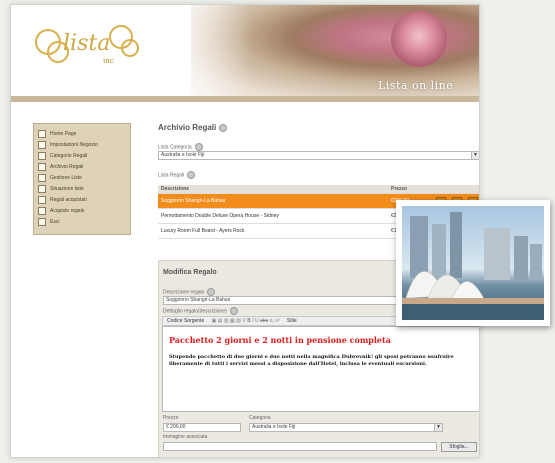  What do you see at coordinates (62, 155) in the screenshot?
I see `sidebar-item-categorie: Categorie Regali` at bounding box center [62, 155].